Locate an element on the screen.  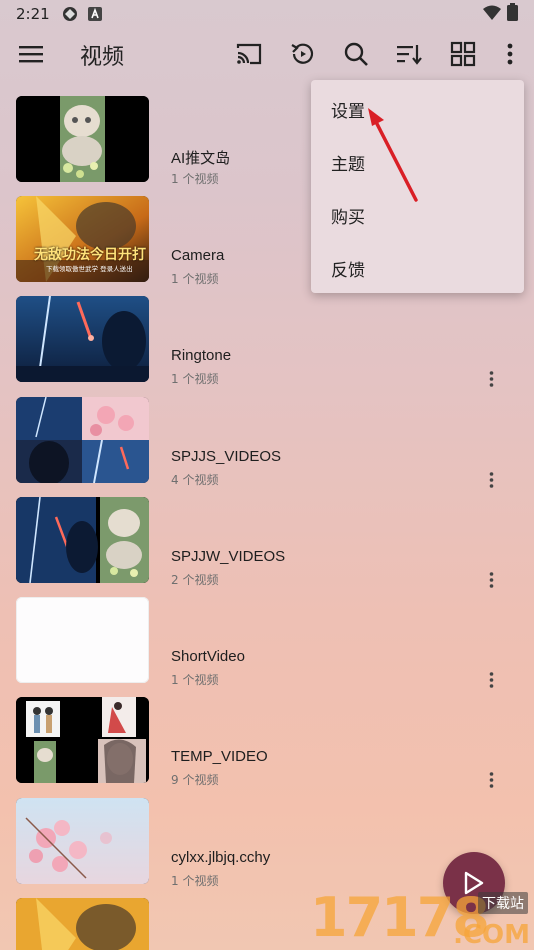
thumbnail-banner-title: 无敌功法今日开打 is located at coordinates (90, 255).